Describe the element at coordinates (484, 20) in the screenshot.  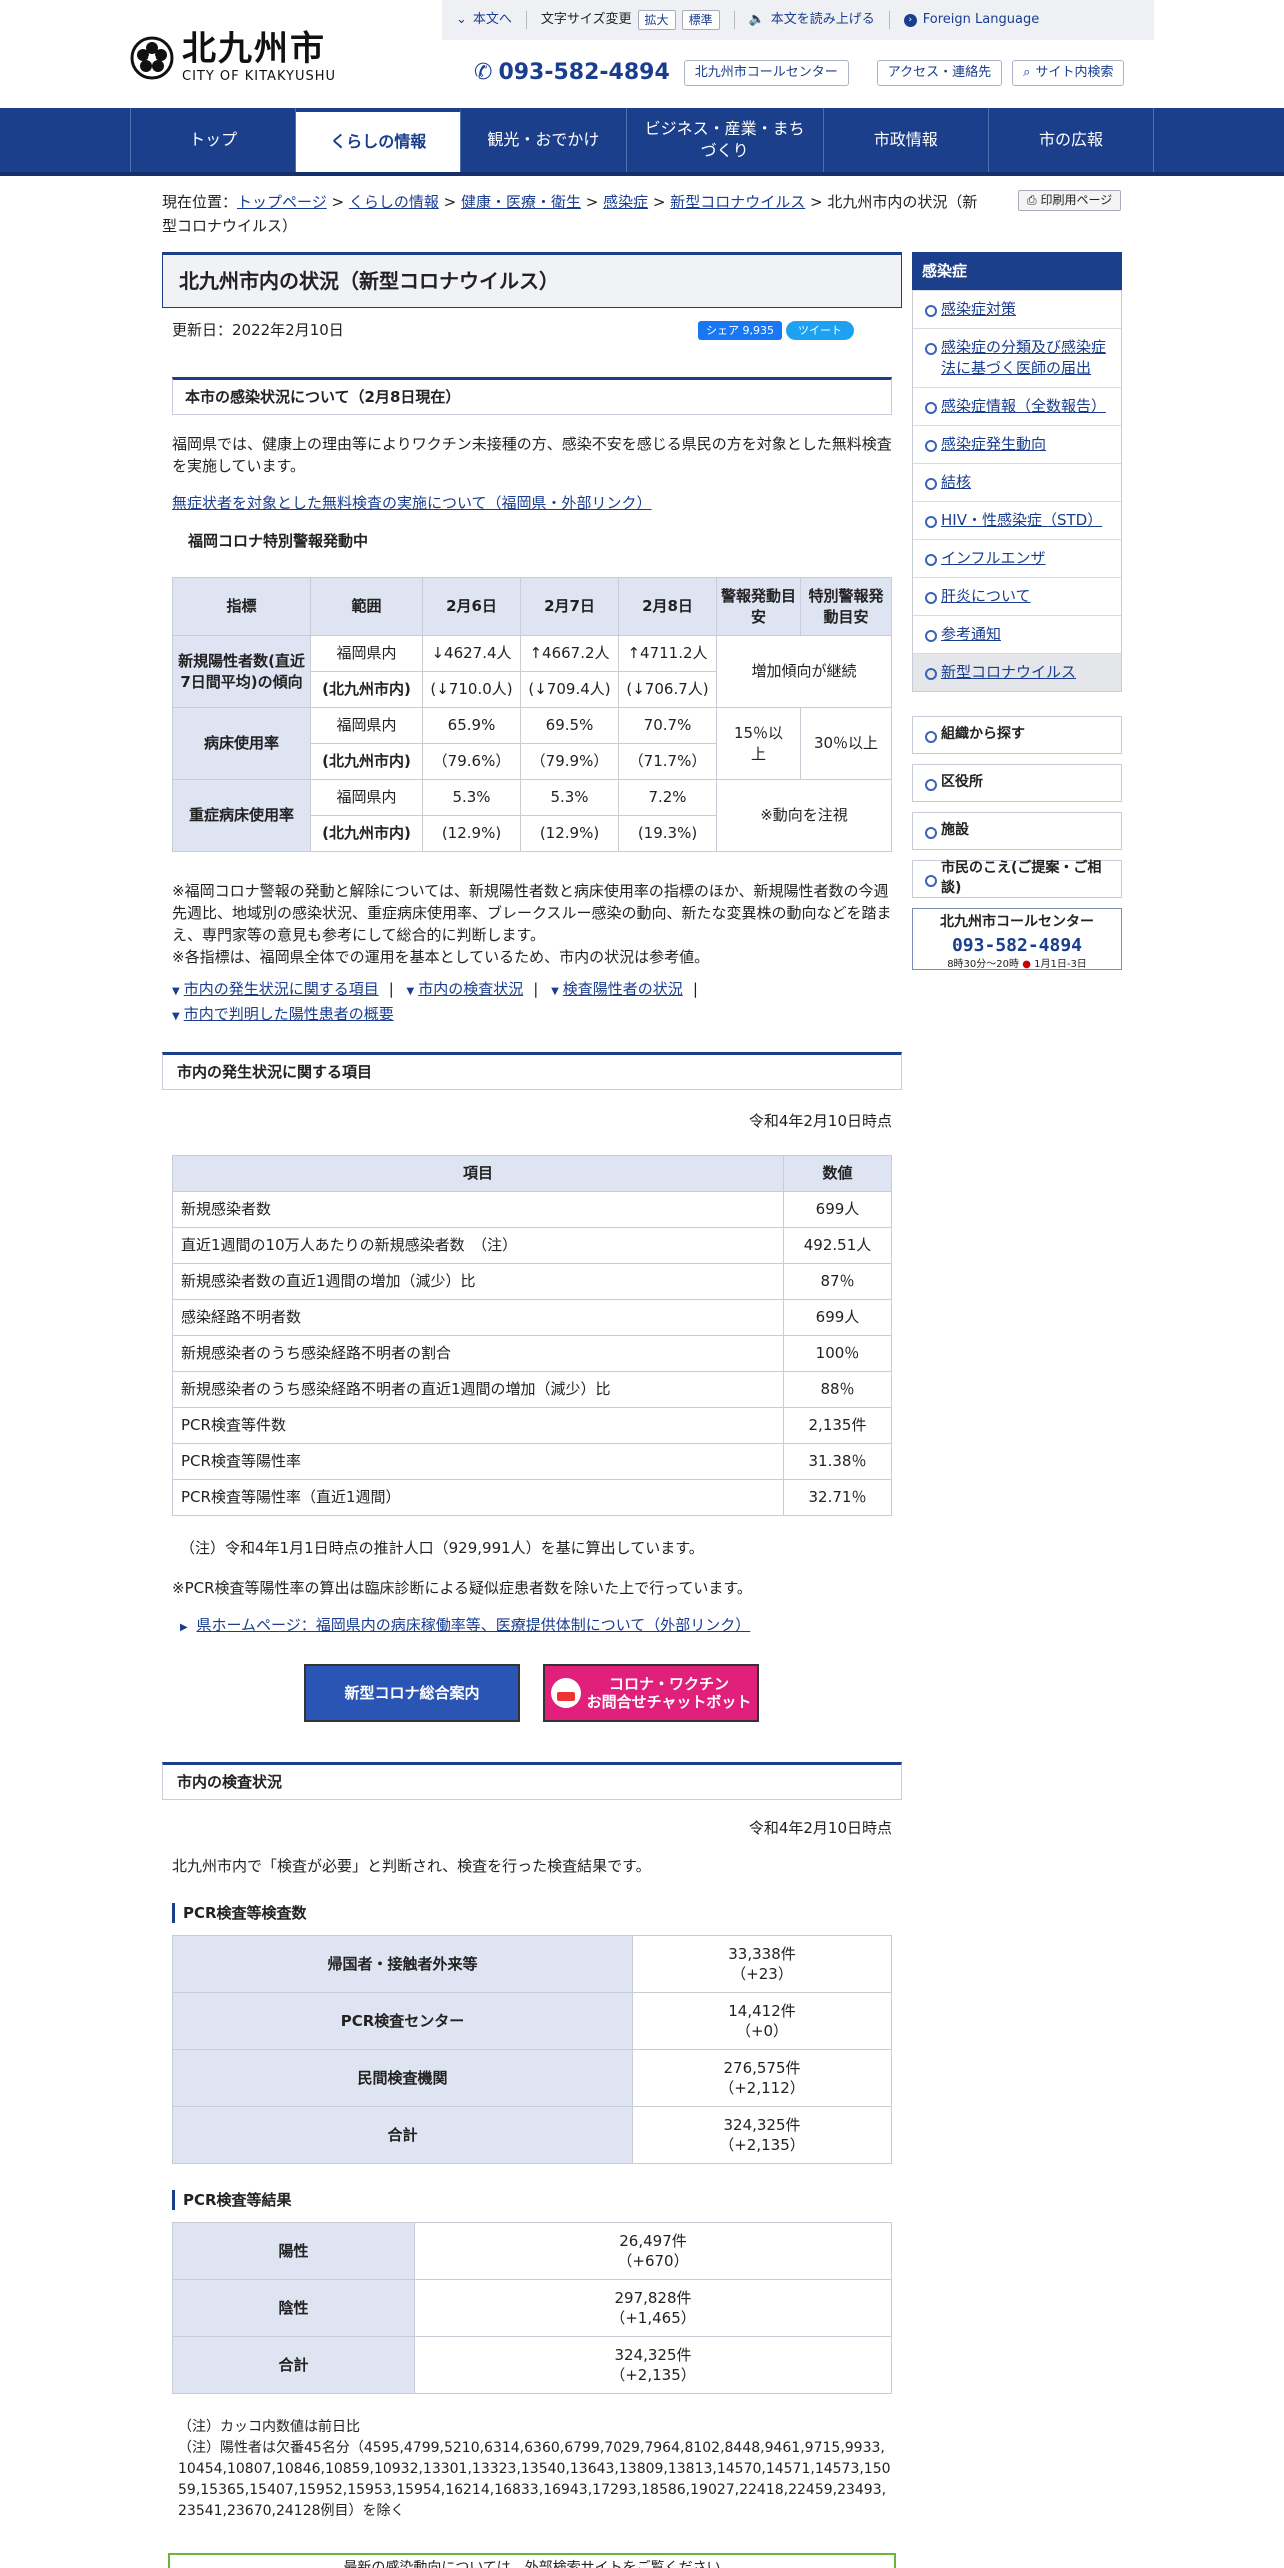
I see `skip-to-content-link: ⌄ 本文へ` at that location.